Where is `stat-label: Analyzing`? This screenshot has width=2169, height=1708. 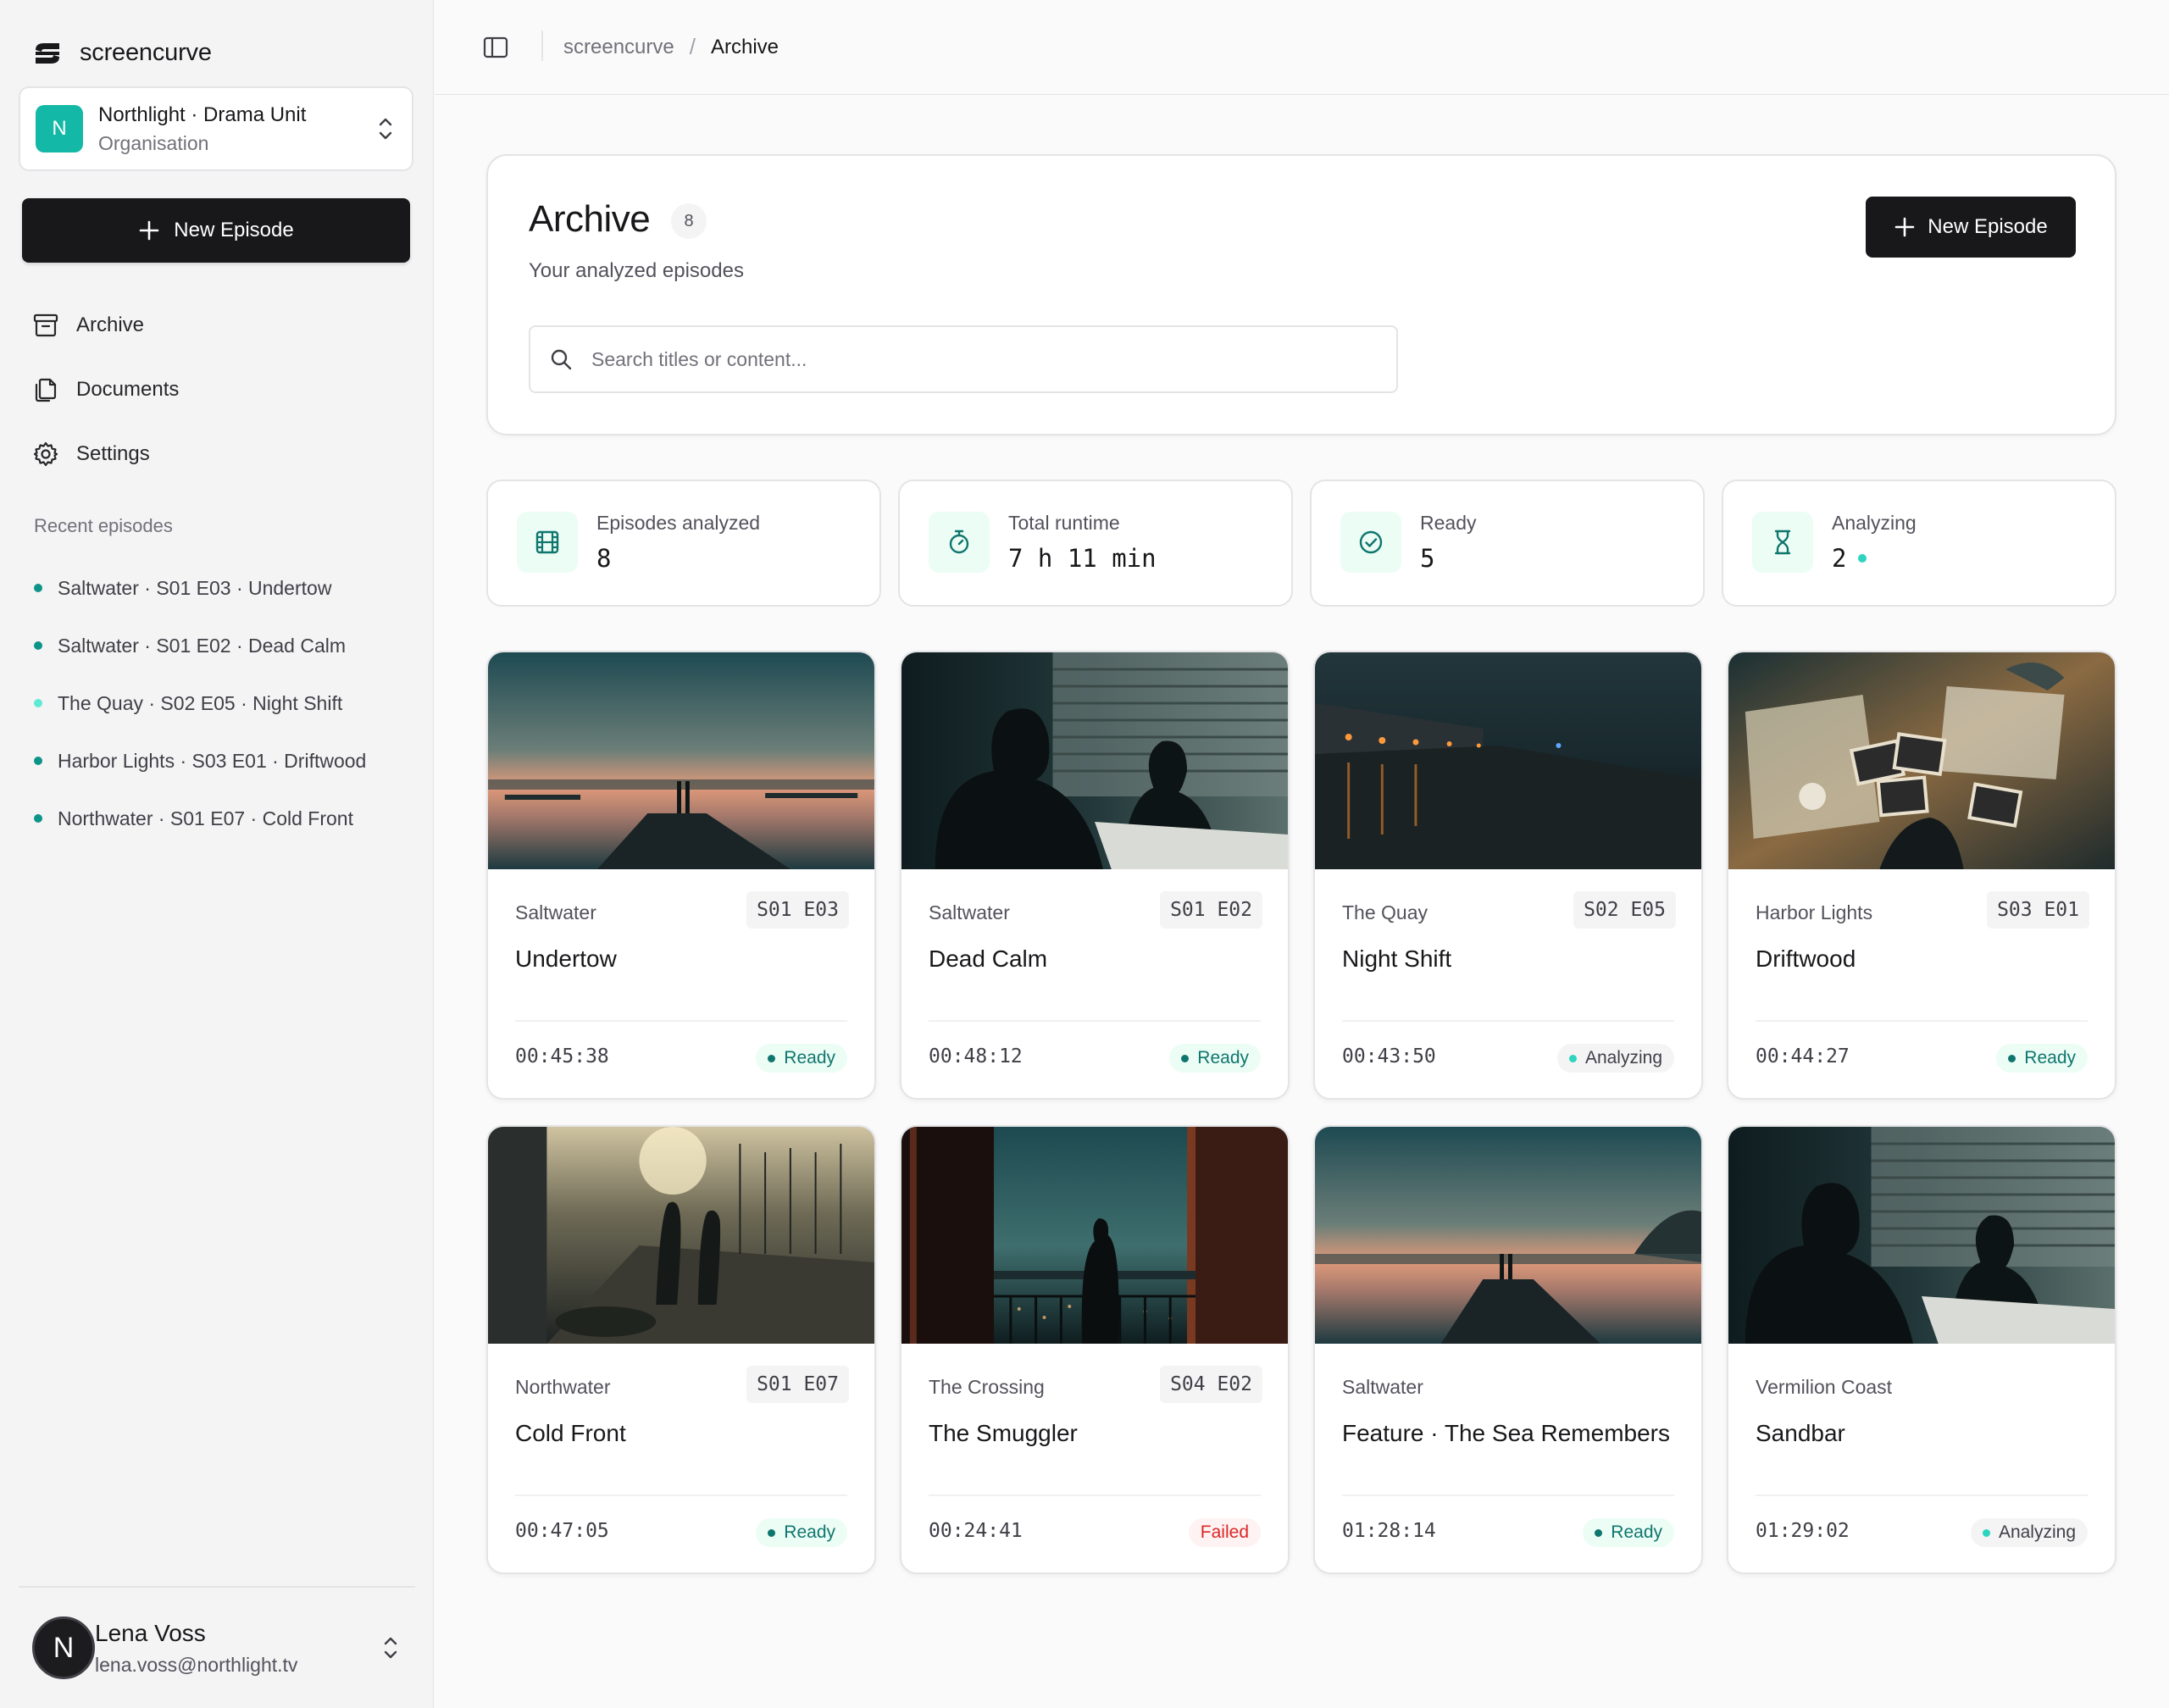
stat-label: Analyzing is located at coordinates (1874, 523).